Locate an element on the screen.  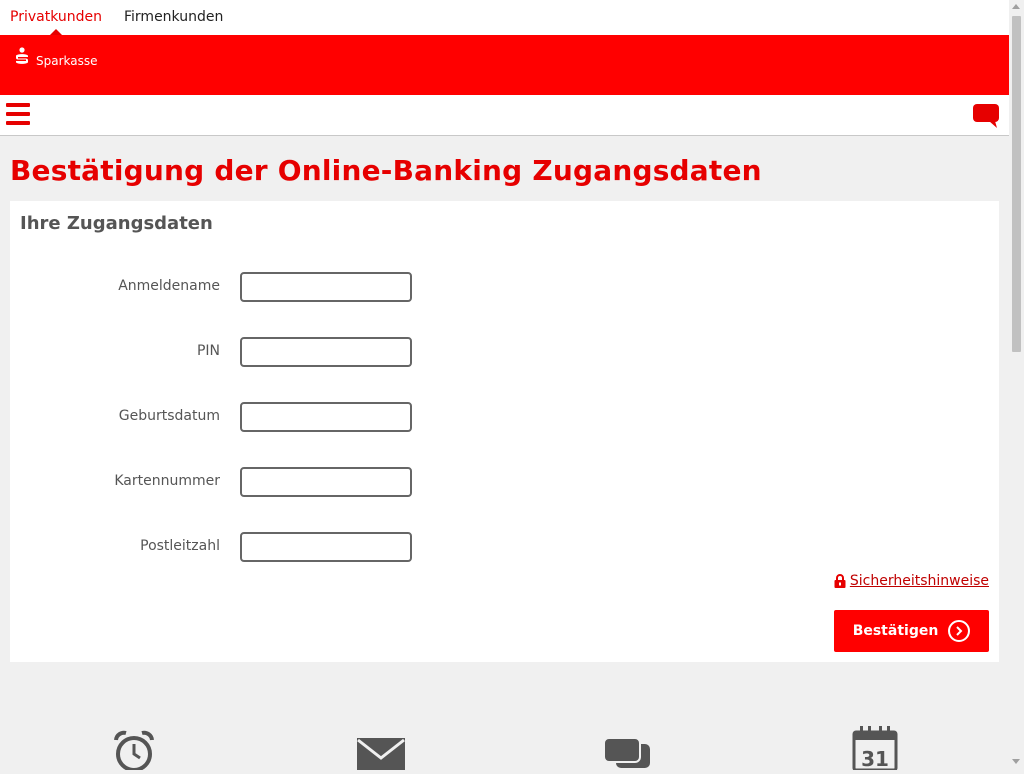
security-link-label: Sicherheitshinweise is located at coordinates (919, 581).